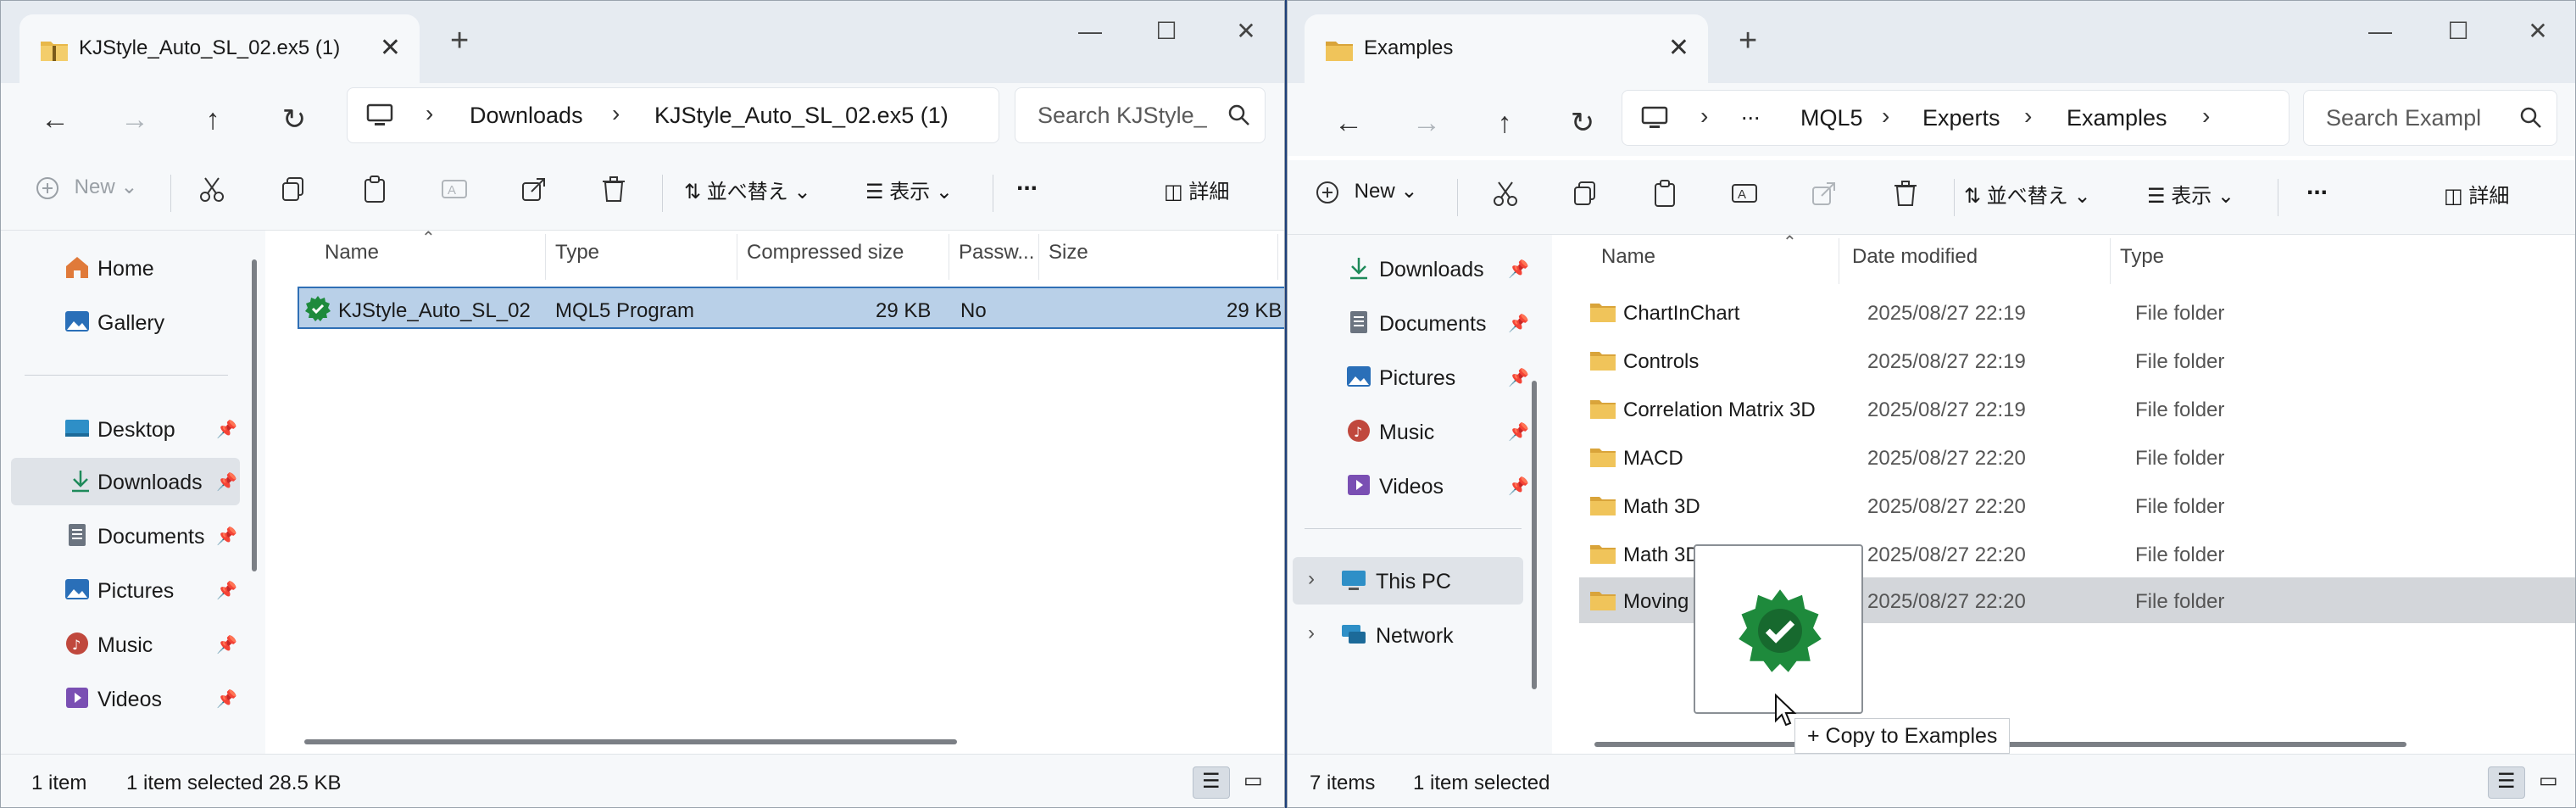 This screenshot has width=2576, height=808. Describe the element at coordinates (1961, 118) in the screenshot. I see `breadcrumb-experts: Experts` at that location.